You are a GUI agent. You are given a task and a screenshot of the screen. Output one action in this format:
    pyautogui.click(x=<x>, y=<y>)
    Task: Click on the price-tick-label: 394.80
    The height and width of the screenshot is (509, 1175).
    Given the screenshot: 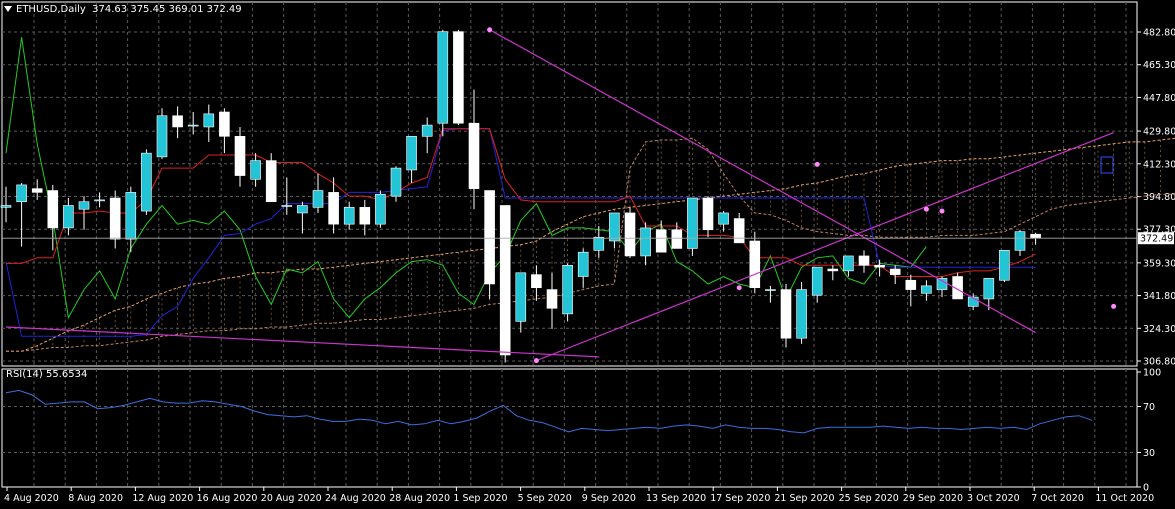 What is the action you would take?
    pyautogui.click(x=1159, y=197)
    